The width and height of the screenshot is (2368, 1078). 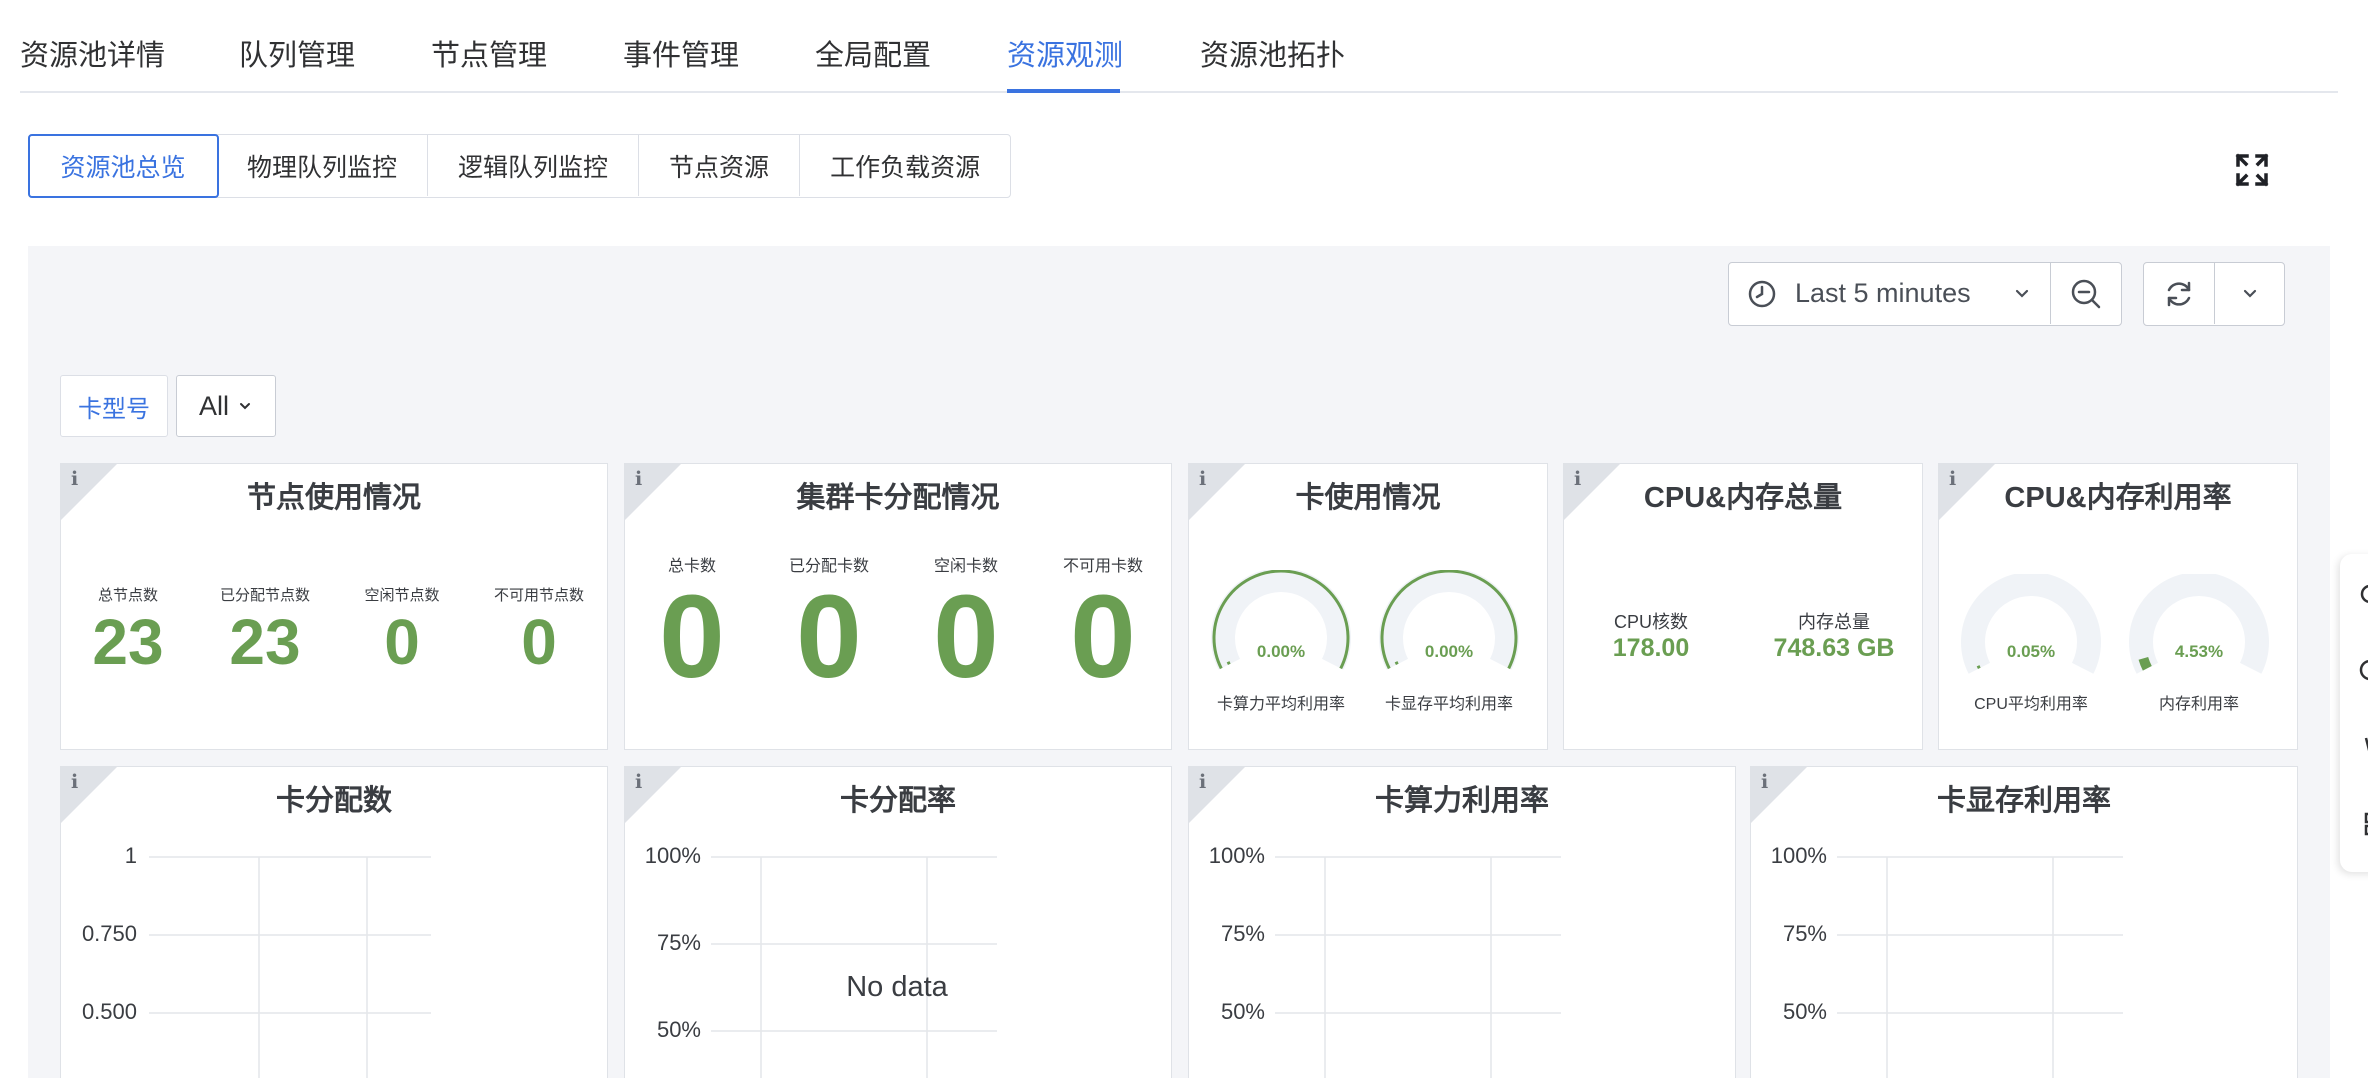 I want to click on time-picker-group: Last 5 minutes, so click(x=1925, y=294).